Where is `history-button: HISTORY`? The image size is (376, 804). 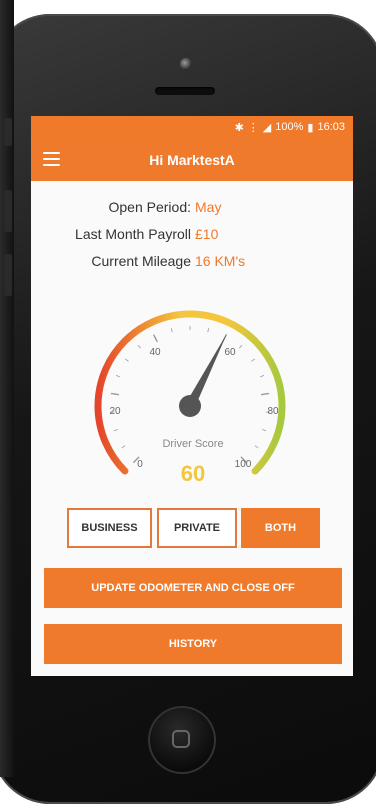
history-button: HISTORY is located at coordinates (193, 644).